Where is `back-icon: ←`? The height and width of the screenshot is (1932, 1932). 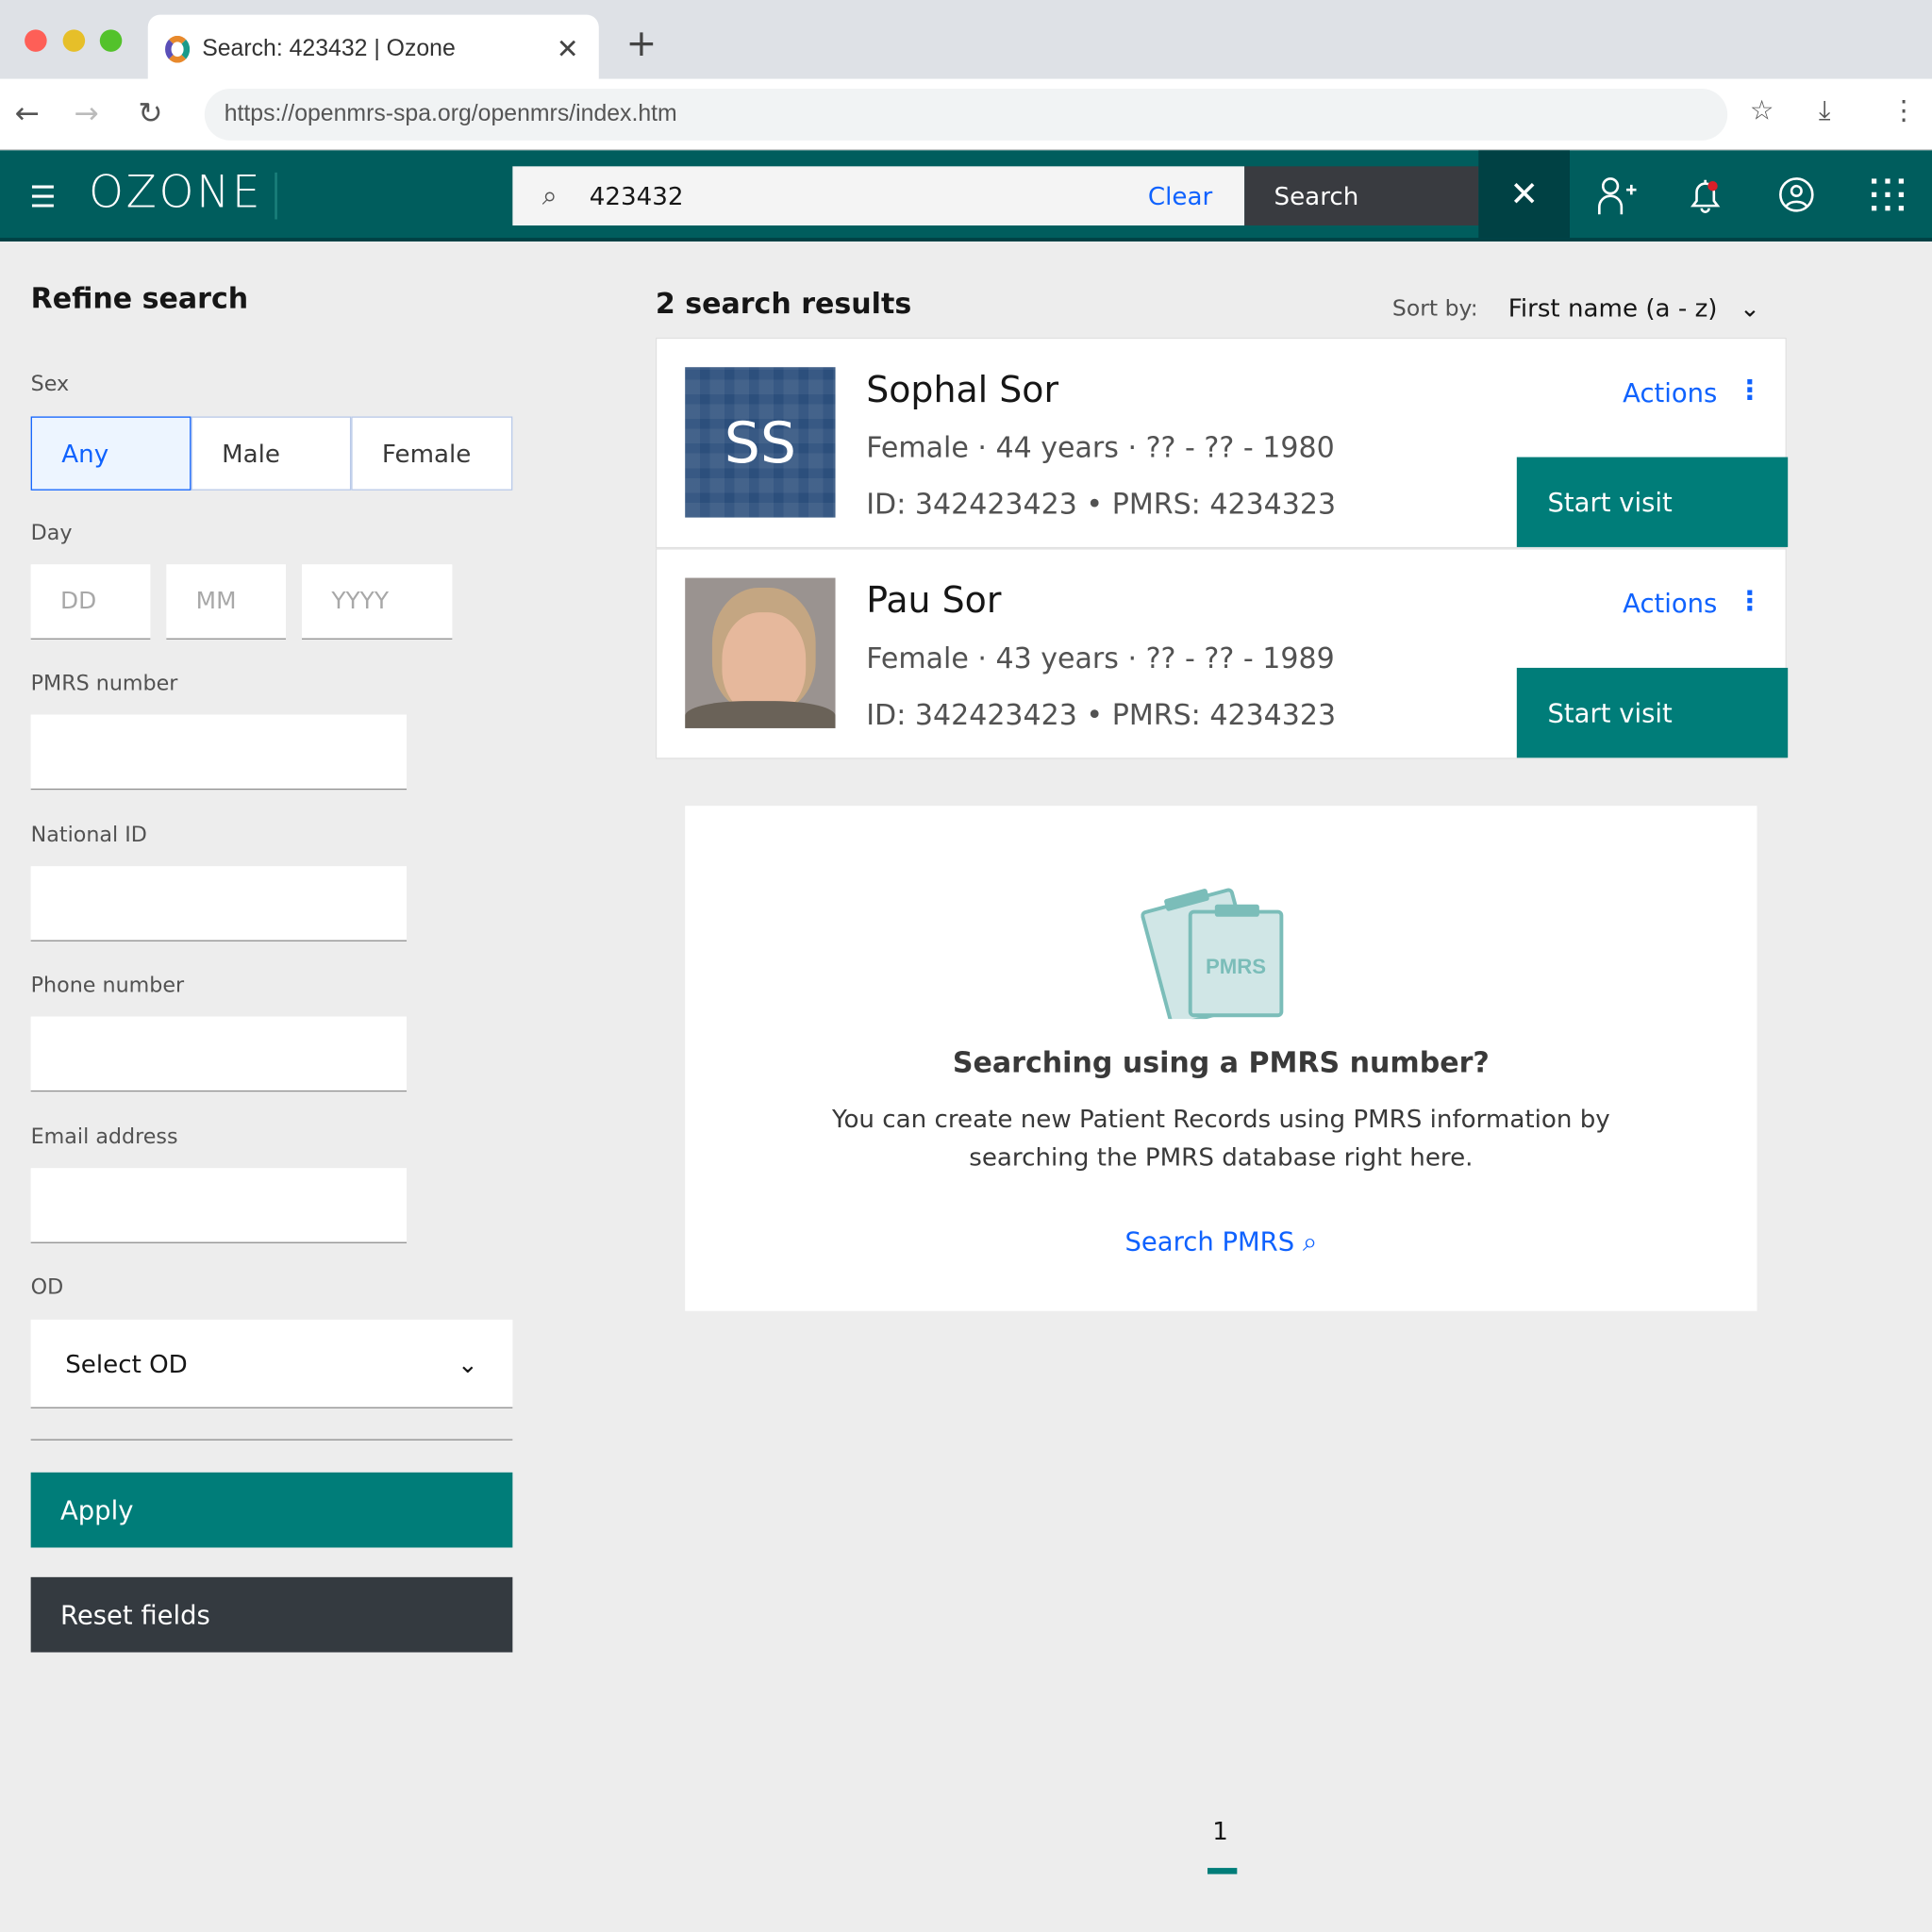
back-icon: ← is located at coordinates (27, 113).